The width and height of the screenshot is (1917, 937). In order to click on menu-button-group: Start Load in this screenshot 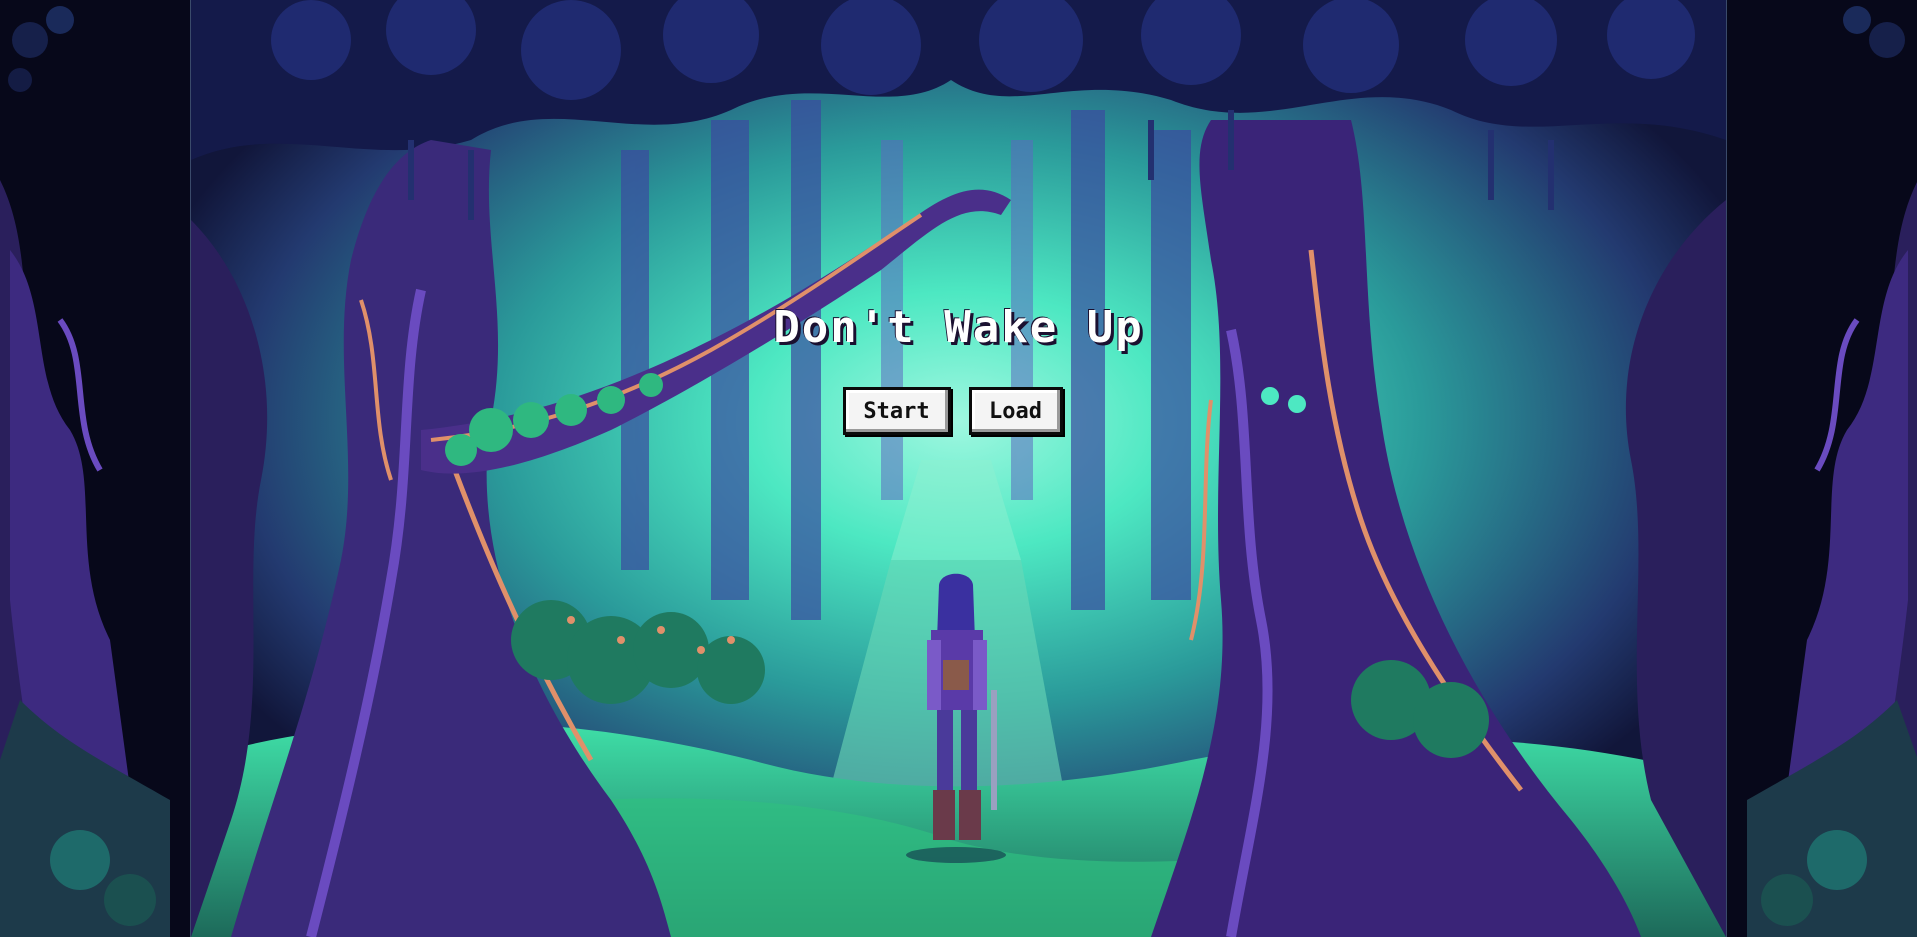, I will do `click(958, 411)`.